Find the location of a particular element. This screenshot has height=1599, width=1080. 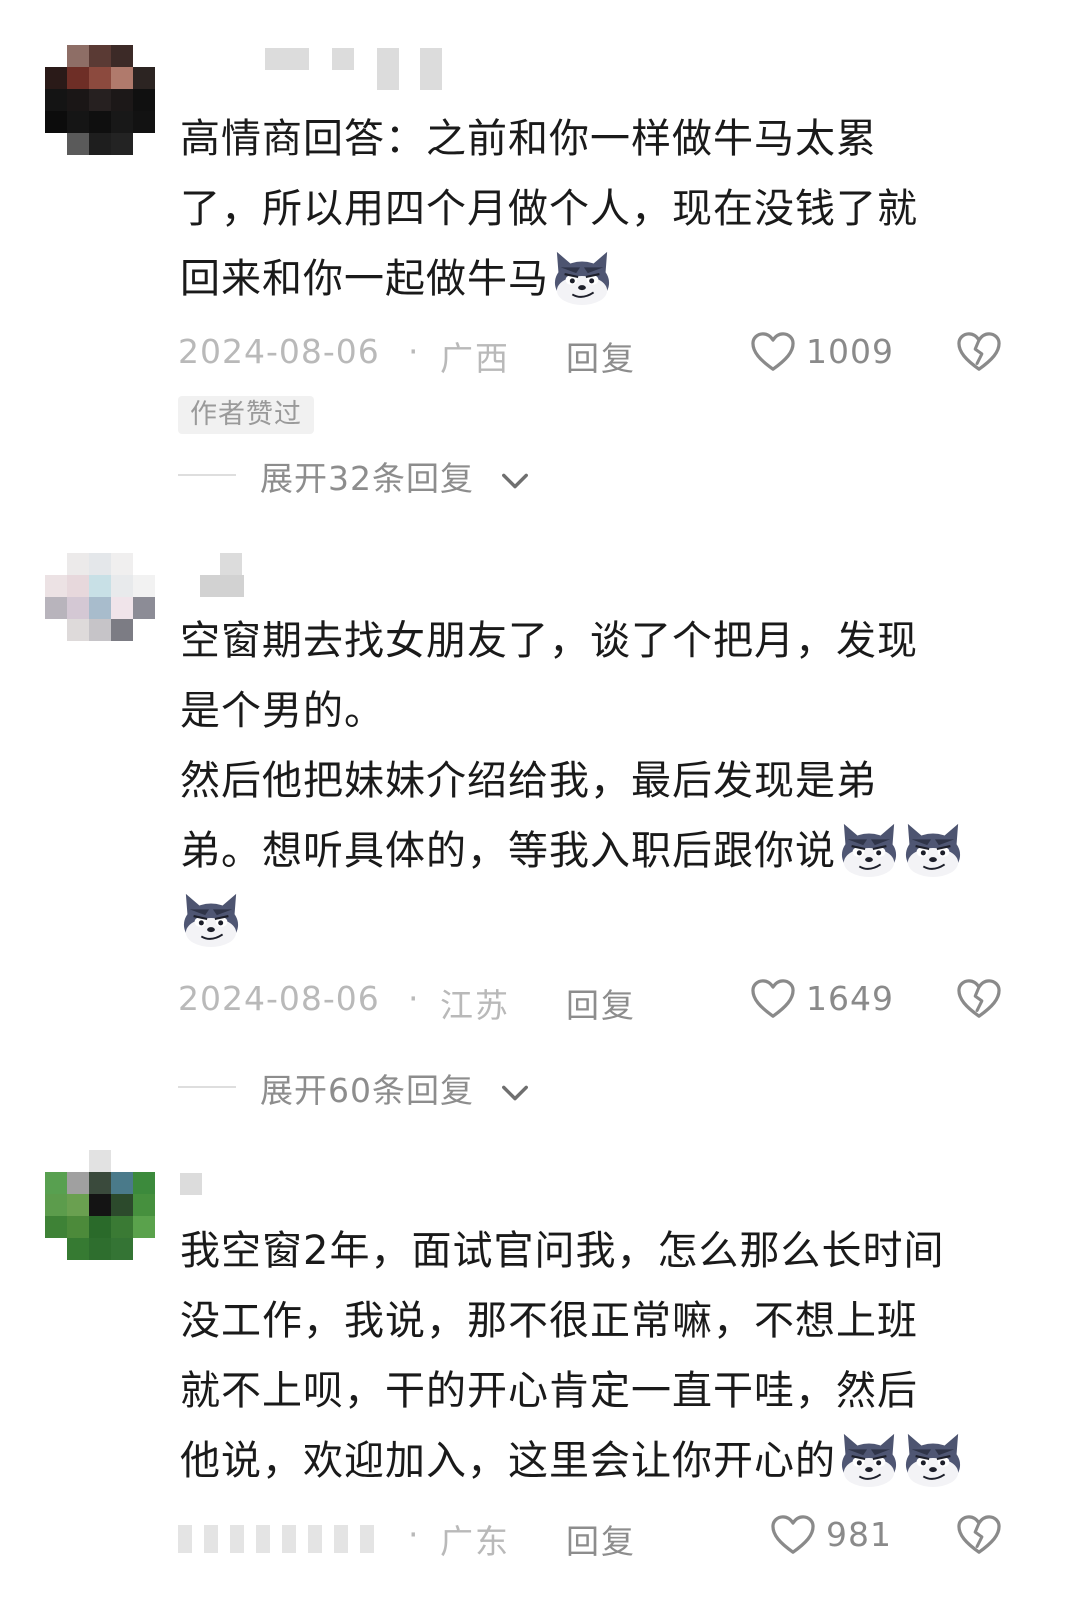

expand-replies-label: 展开32条回复 is located at coordinates (367, 478).